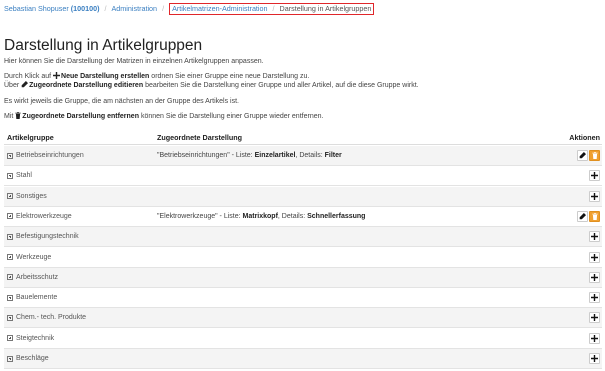 Image resolution: width=605 pixels, height=371 pixels. I want to click on table-row: Befestigungstechnik, so click(303, 237).